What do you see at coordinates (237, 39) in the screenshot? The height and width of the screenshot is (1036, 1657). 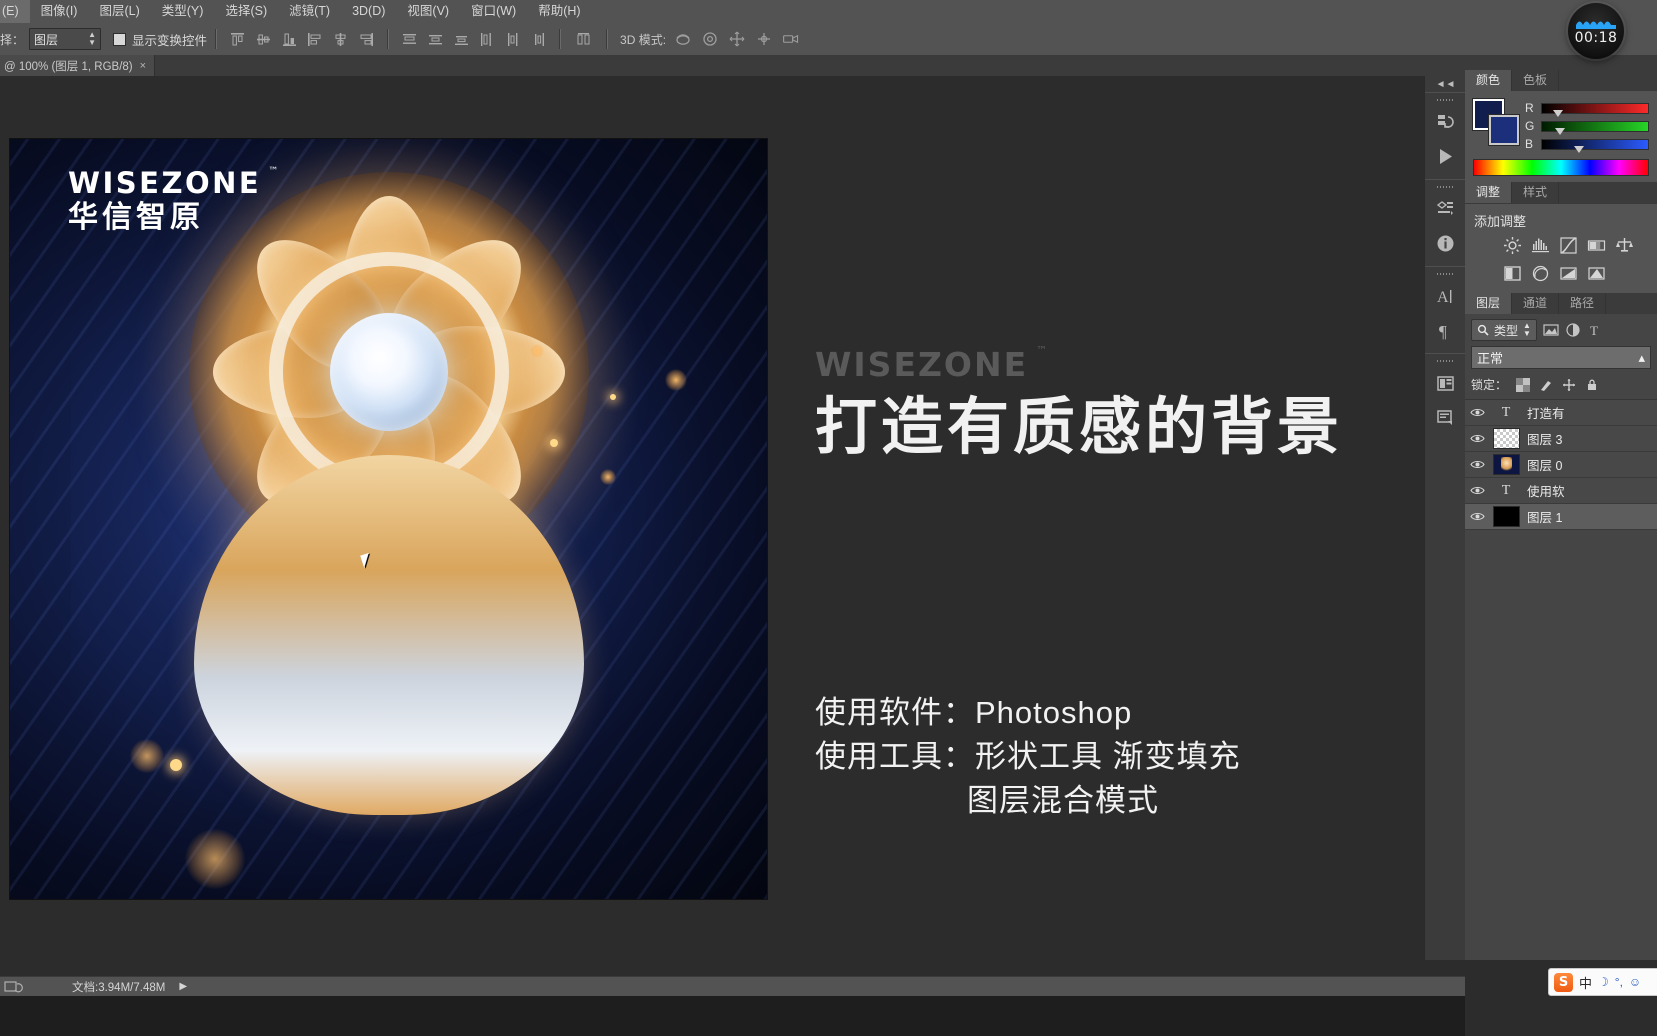 I see `align-top-edges-icon` at bounding box center [237, 39].